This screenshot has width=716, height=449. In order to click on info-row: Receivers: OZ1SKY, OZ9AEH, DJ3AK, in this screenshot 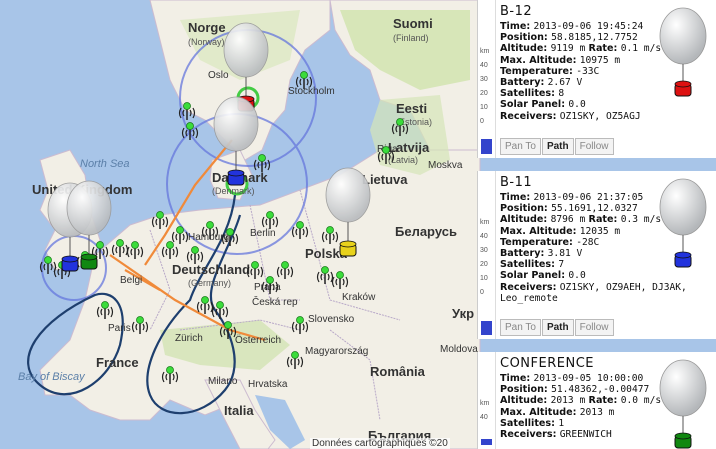, I will do `click(605, 287)`.